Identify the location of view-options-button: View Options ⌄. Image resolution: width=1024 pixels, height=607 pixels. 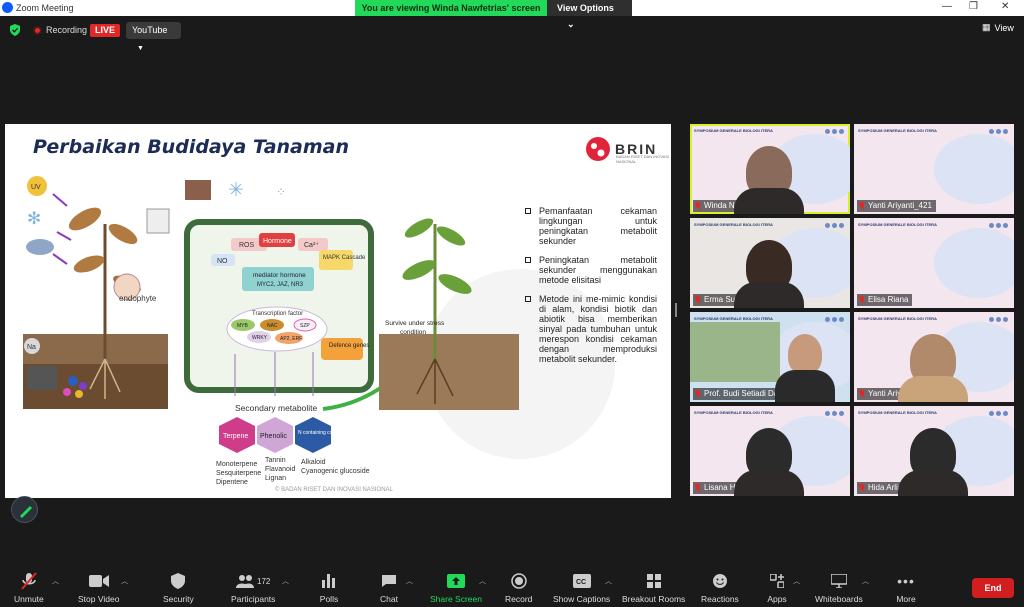
(589, 14).